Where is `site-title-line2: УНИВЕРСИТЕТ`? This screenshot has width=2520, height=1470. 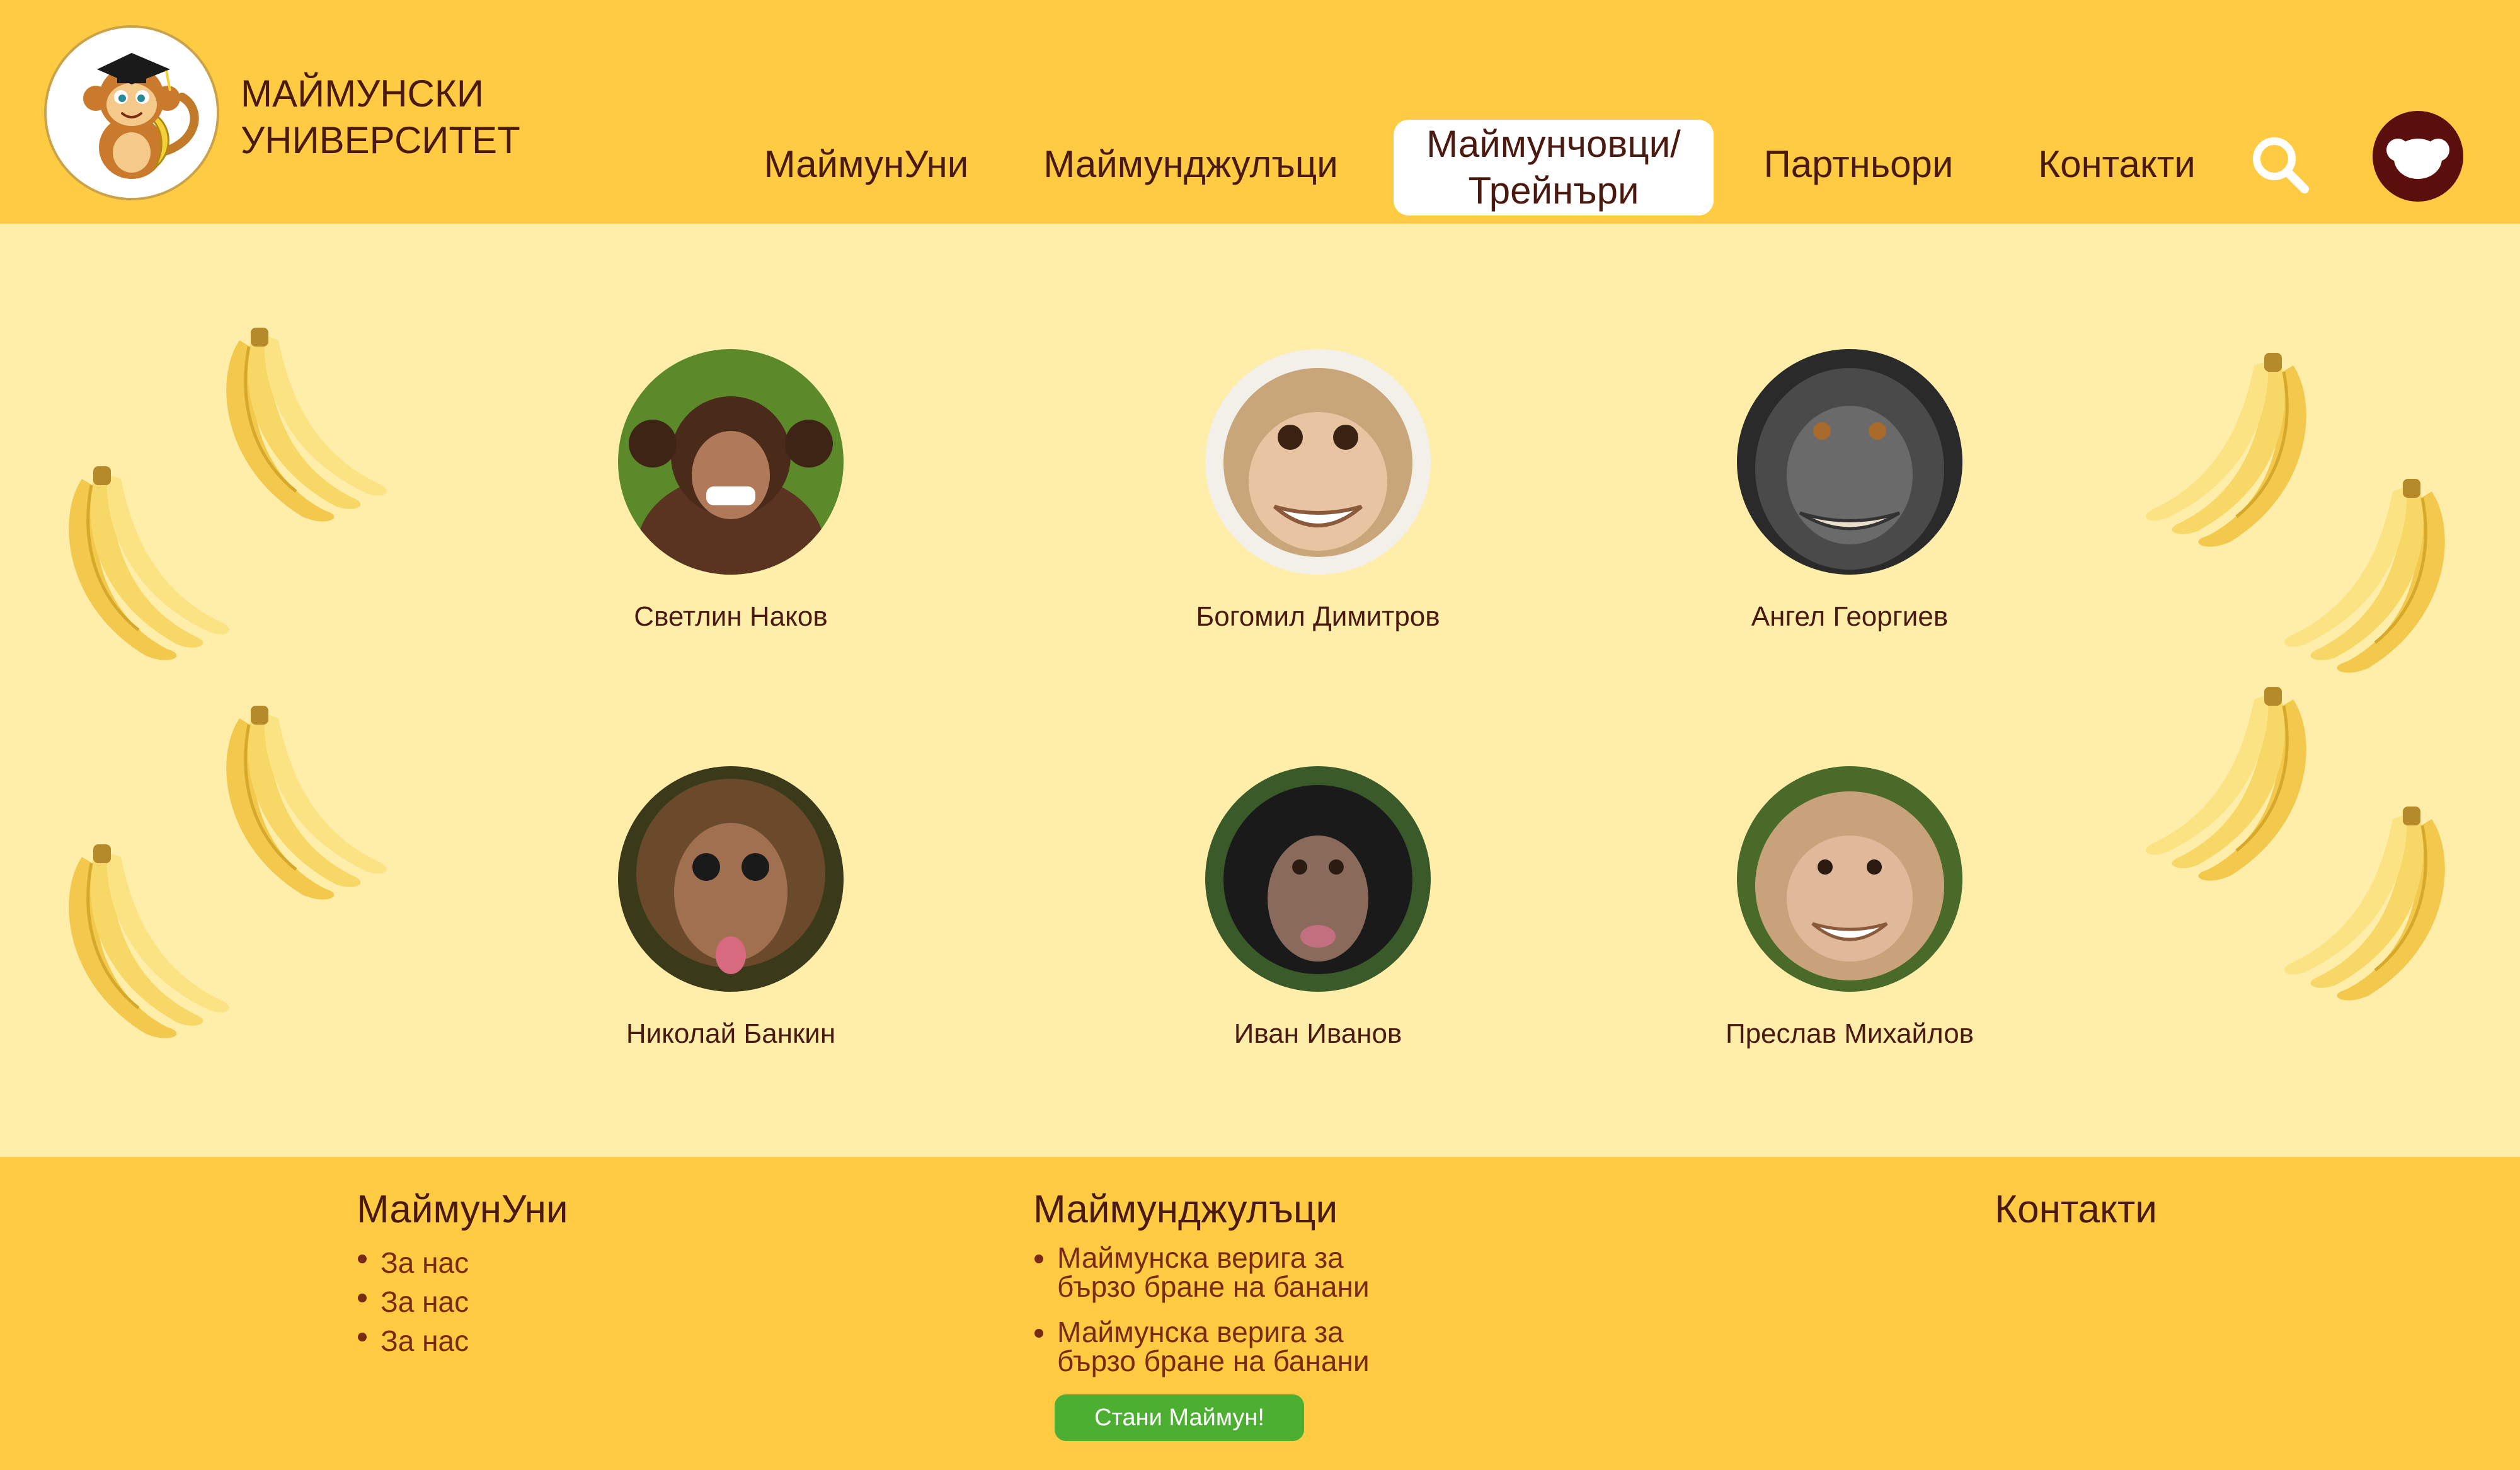 site-title-line2: УНИВЕРСИТЕТ is located at coordinates (380, 140).